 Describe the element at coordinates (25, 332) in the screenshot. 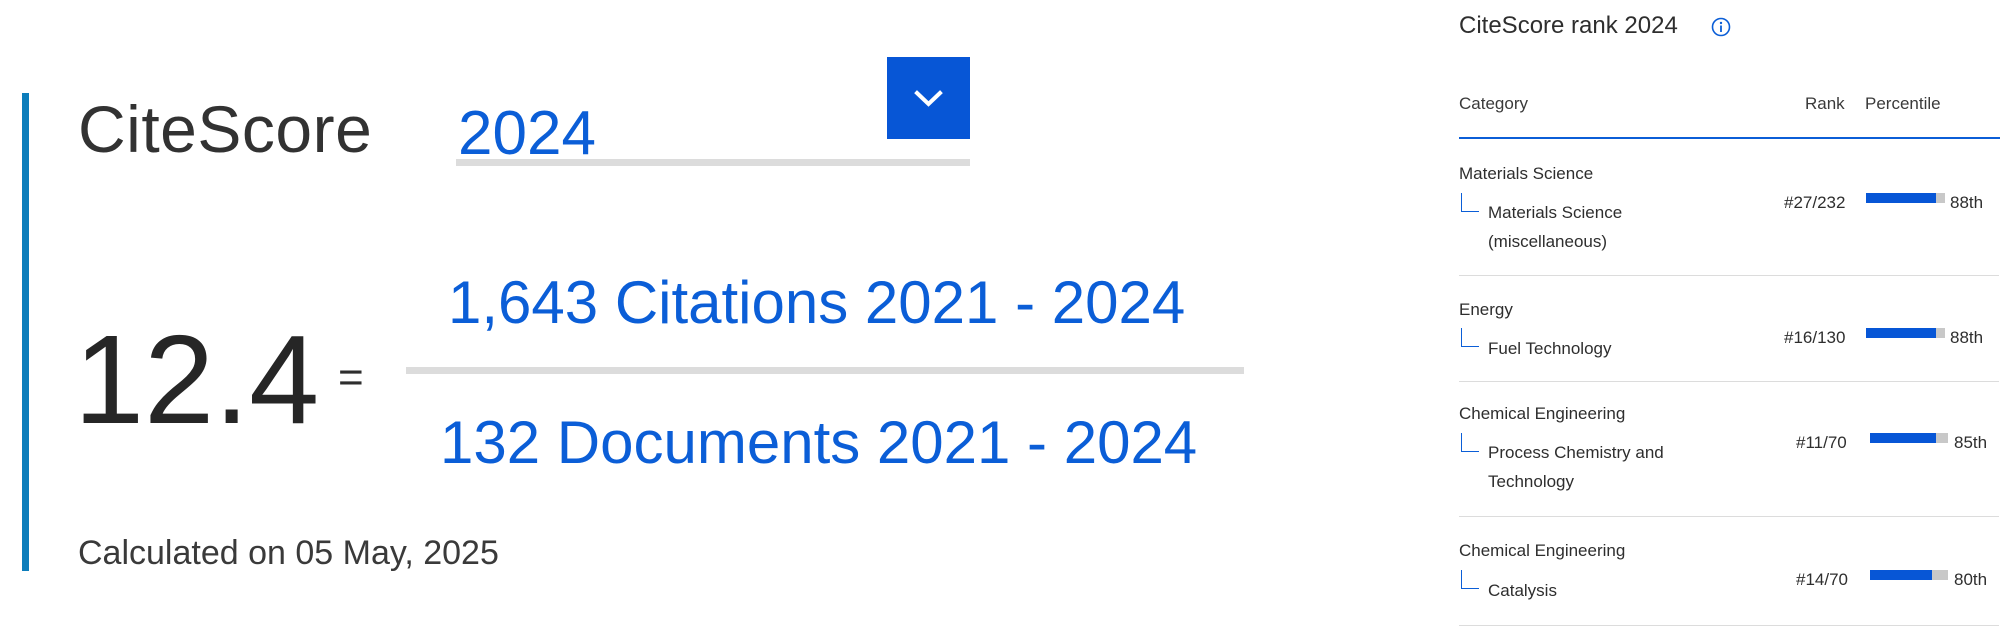

I see `accent-bar` at that location.